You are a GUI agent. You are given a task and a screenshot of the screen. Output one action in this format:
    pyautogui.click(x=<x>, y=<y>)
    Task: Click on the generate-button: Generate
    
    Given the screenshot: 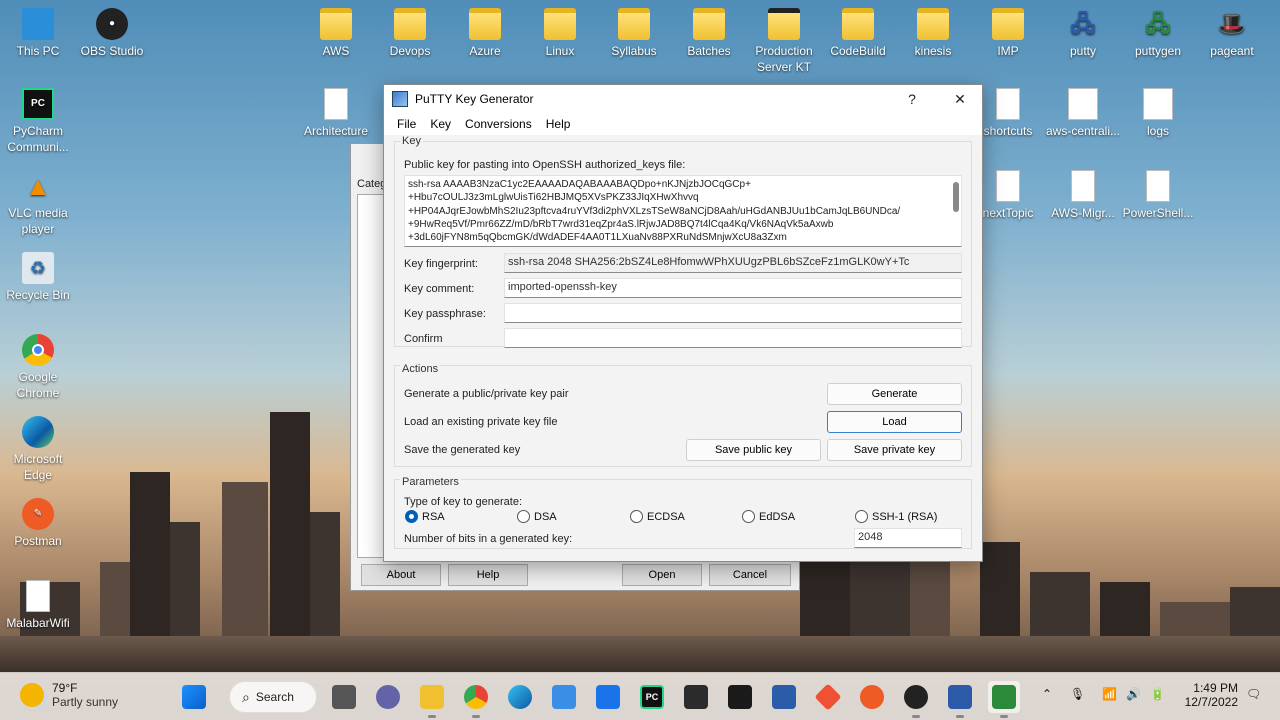 What is the action you would take?
    pyautogui.click(x=894, y=394)
    